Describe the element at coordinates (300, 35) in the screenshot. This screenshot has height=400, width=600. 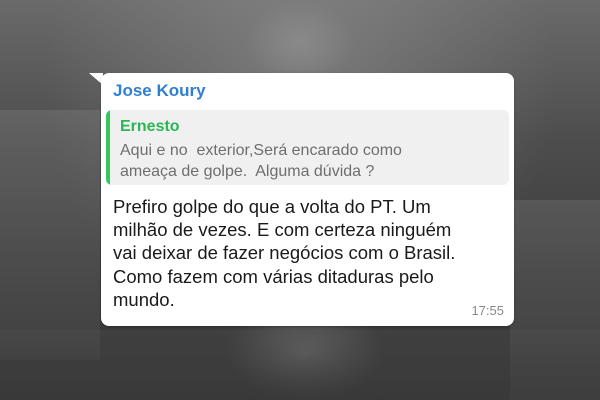
I see `background-statue` at that location.